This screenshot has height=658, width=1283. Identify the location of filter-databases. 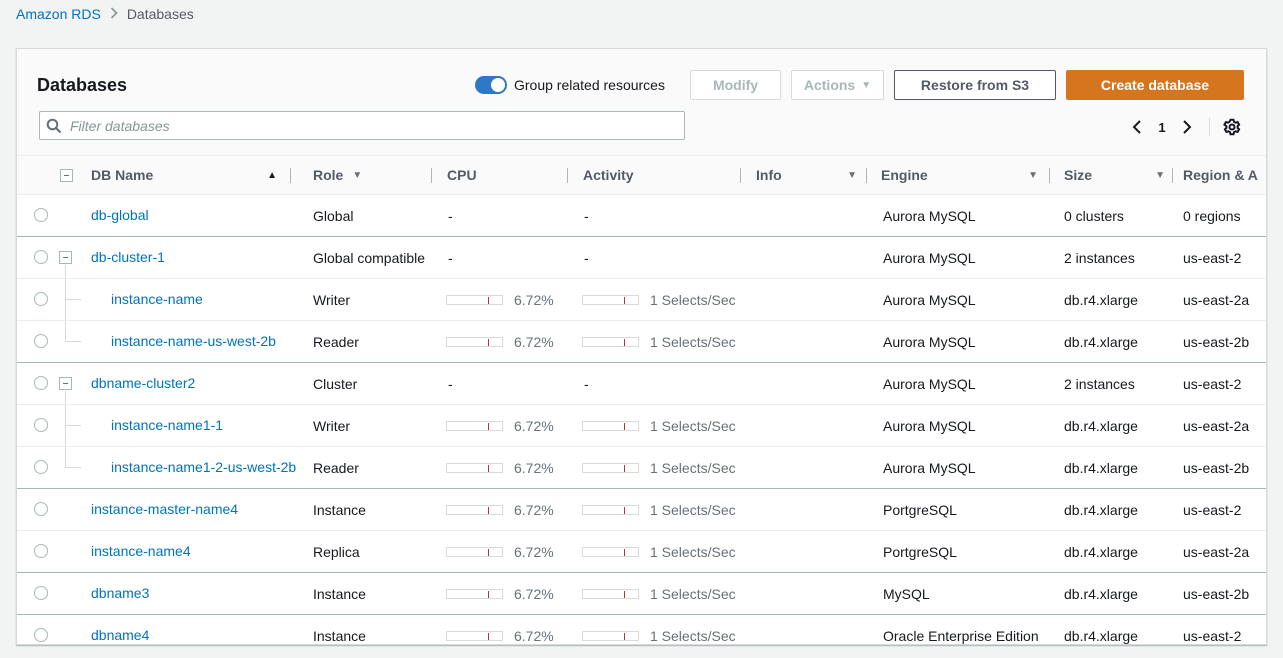
(362, 125).